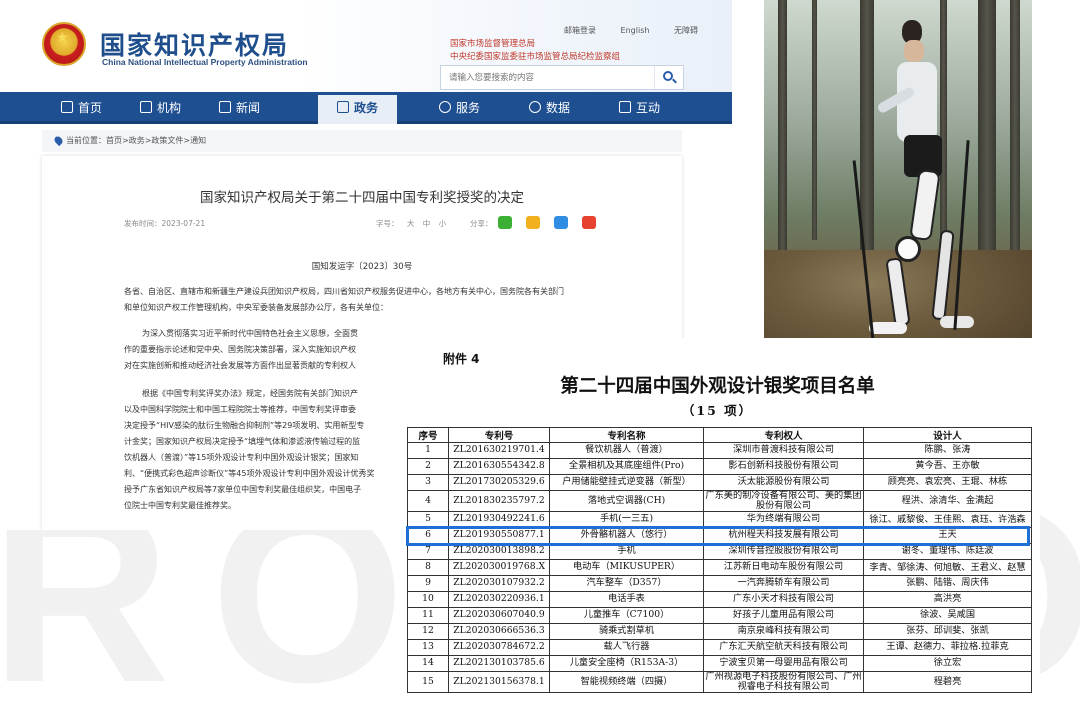 Image resolution: width=1080 pixels, height=720 pixels. I want to click on document-number: 国知发运字〔2023〕30号, so click(362, 267).